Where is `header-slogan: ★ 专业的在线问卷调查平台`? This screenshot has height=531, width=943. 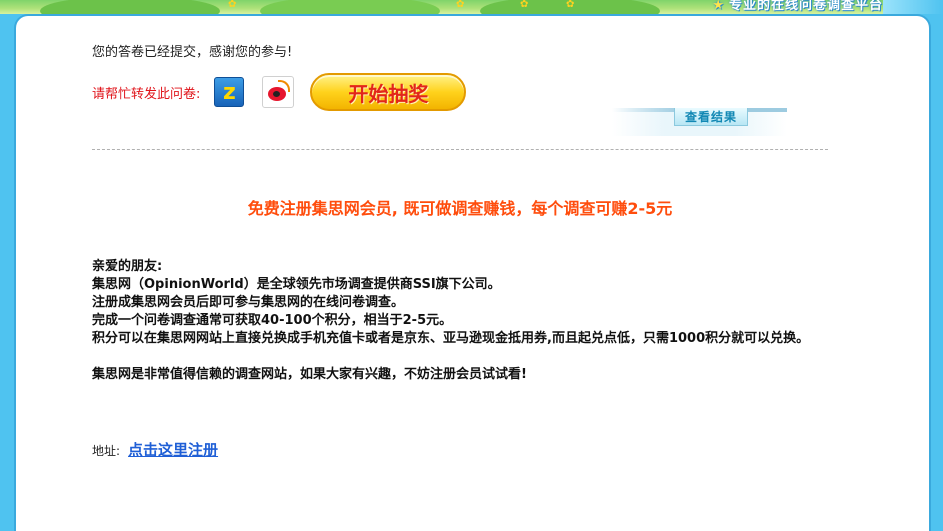
header-slogan: ★ 专业的在线问卷调查平台 is located at coordinates (797, 6).